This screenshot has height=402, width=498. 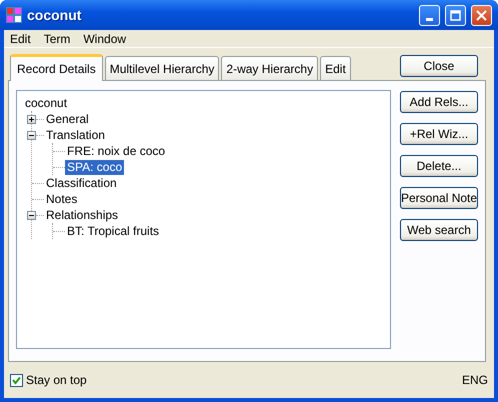 What do you see at coordinates (475, 380) in the screenshot?
I see `language-indicator: ENG` at bounding box center [475, 380].